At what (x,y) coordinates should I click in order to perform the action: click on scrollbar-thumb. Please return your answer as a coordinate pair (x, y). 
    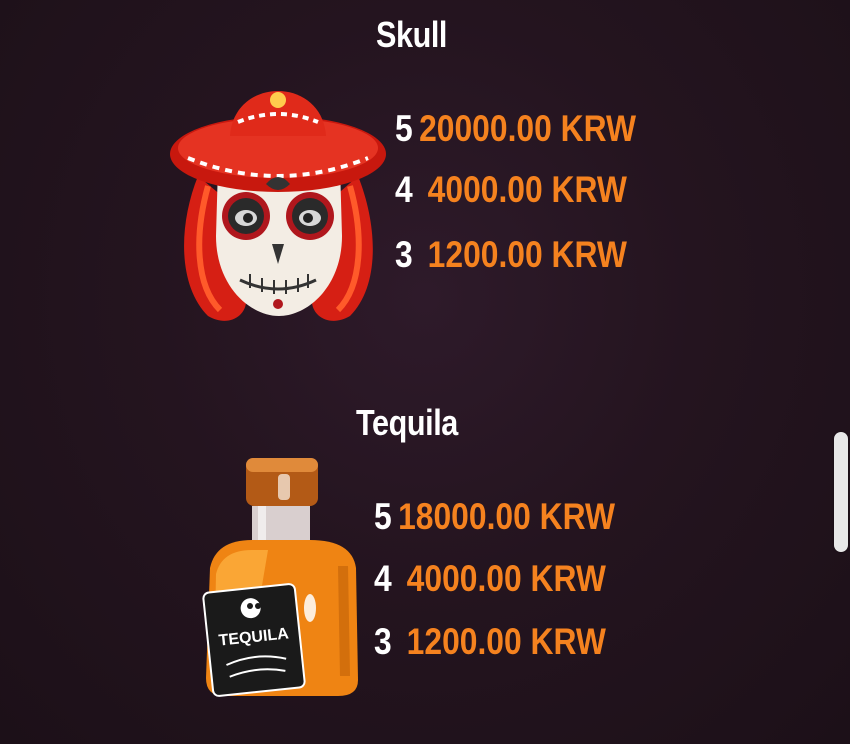
    Looking at the image, I should click on (841, 492).